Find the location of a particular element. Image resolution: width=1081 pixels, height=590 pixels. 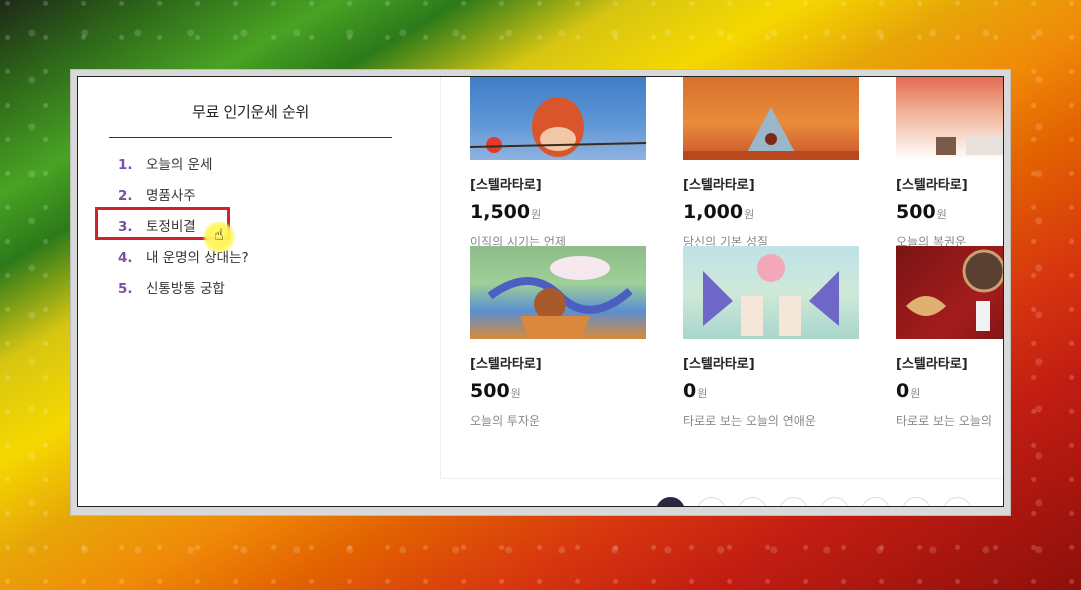

rank-label: 명품사주 is located at coordinates (171, 196).